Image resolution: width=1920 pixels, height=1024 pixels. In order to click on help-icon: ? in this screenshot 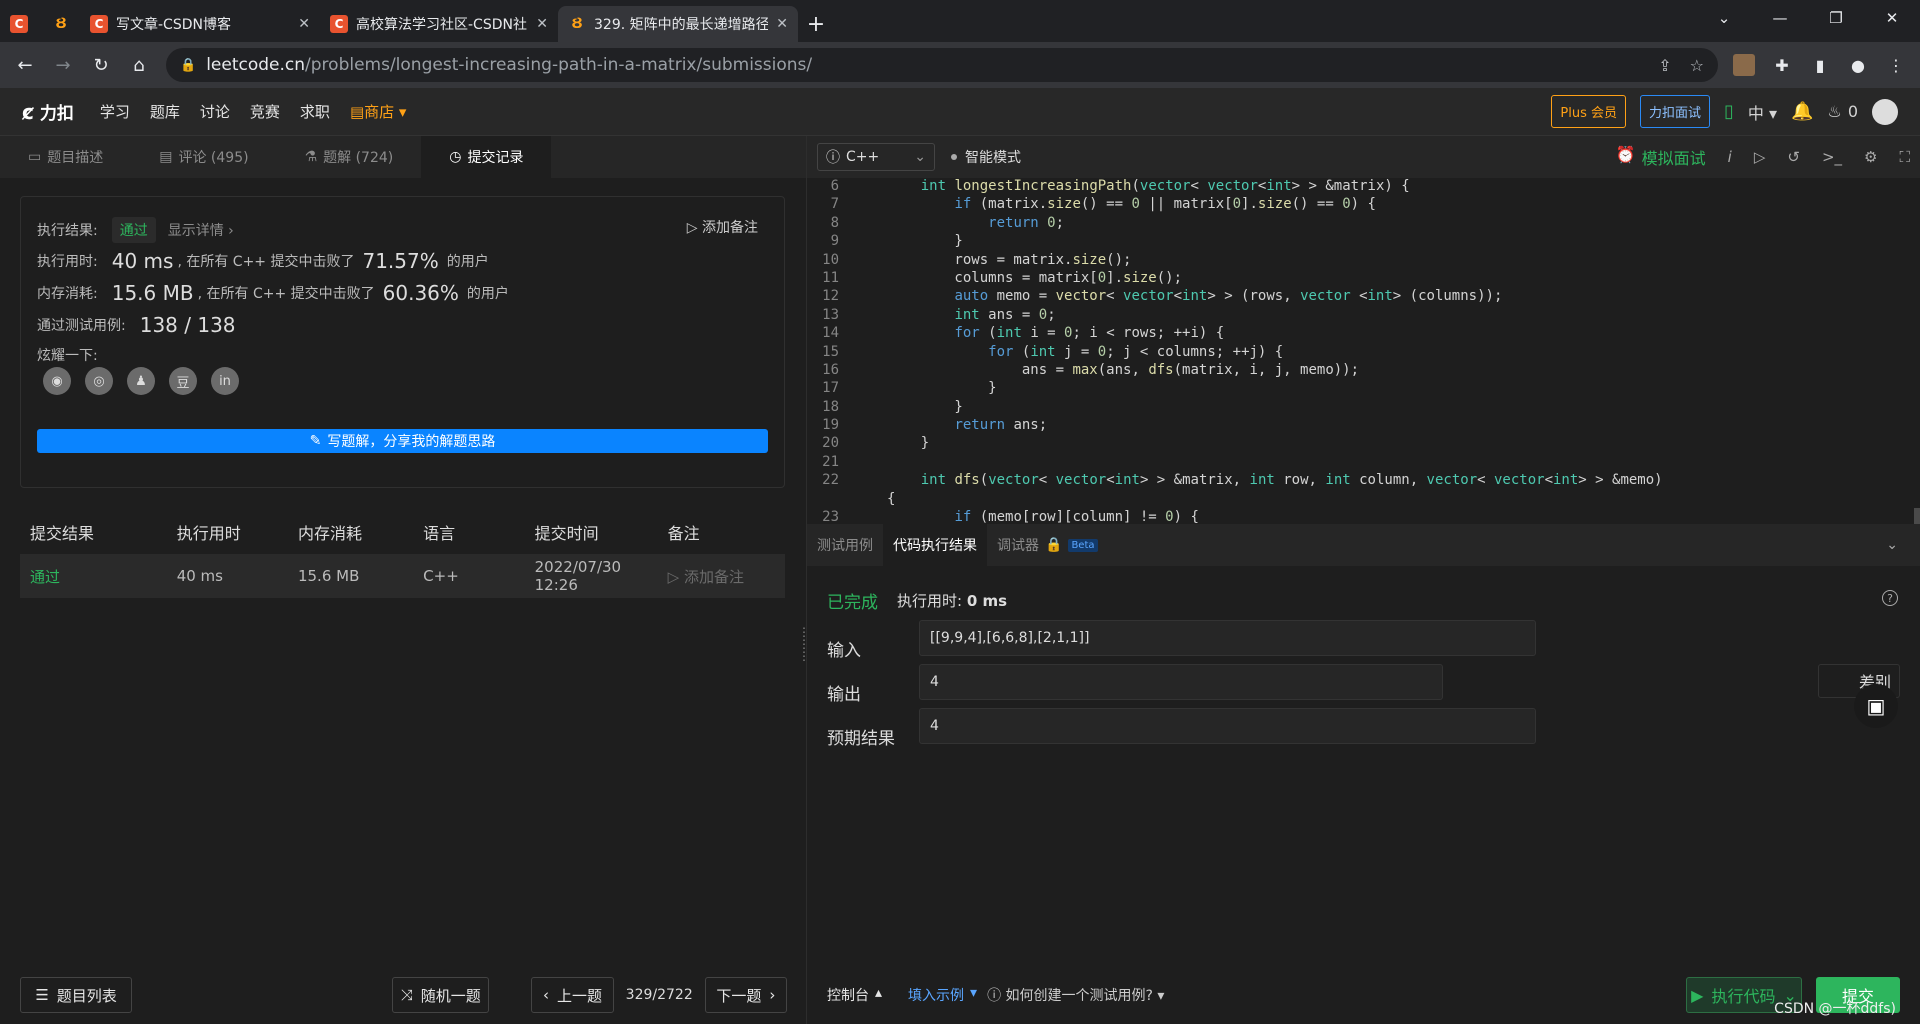, I will do `click(1890, 598)`.